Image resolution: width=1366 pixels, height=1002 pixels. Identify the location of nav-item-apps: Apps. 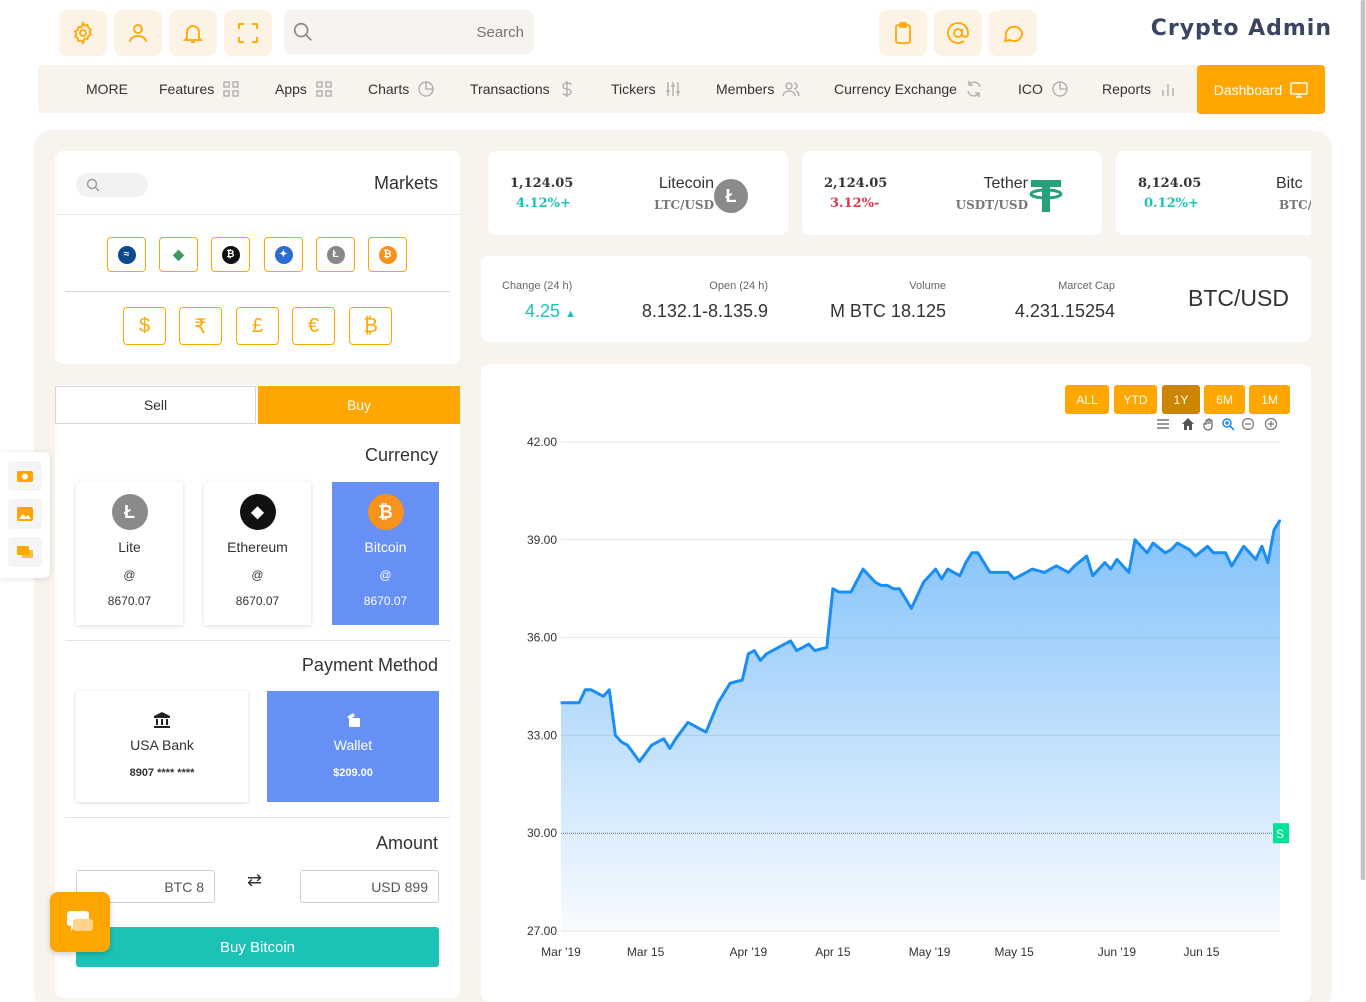
(304, 89).